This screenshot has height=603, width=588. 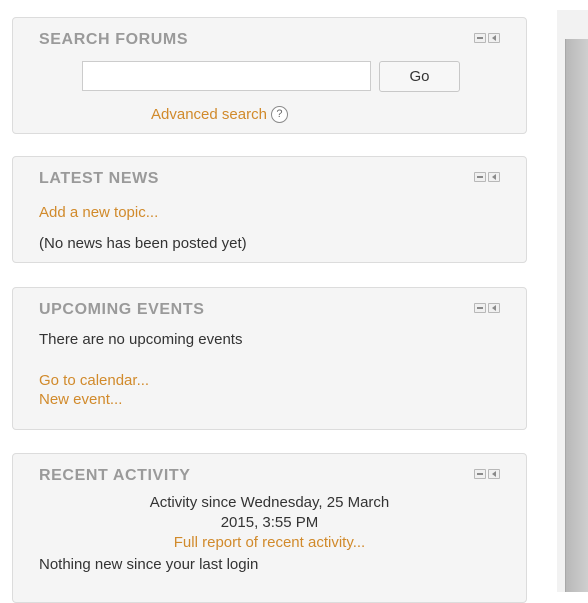 I want to click on search-input, so click(x=226, y=76).